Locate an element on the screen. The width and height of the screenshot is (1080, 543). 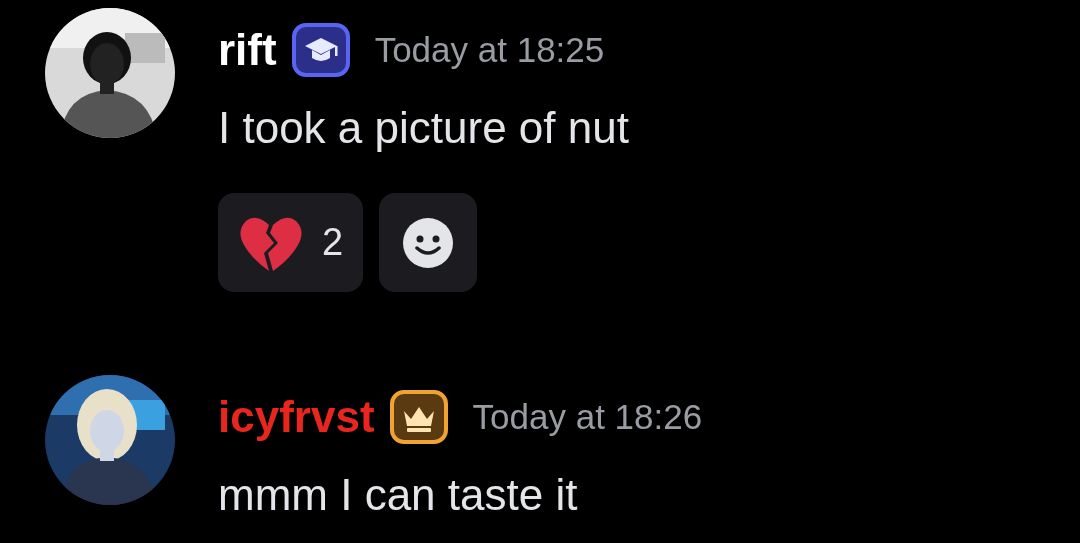
crown-badge-icon is located at coordinates (418, 417).